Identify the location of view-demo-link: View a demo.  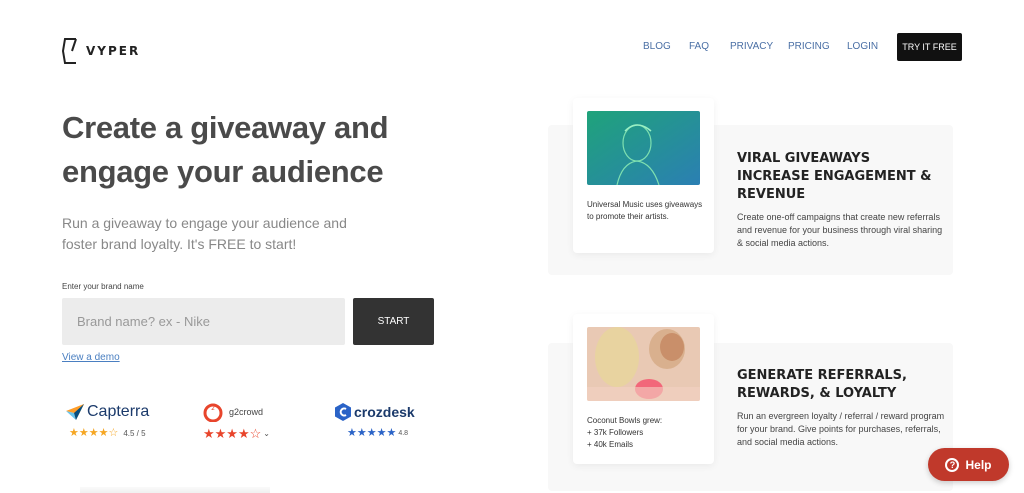
(91, 357).